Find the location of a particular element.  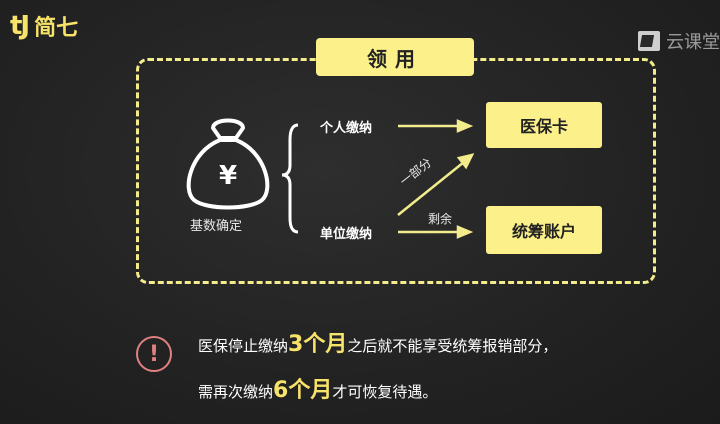

note-line-1: 医保停止缴纳3个月之后就不能享受统筹报销部分， is located at coordinates (377, 342).